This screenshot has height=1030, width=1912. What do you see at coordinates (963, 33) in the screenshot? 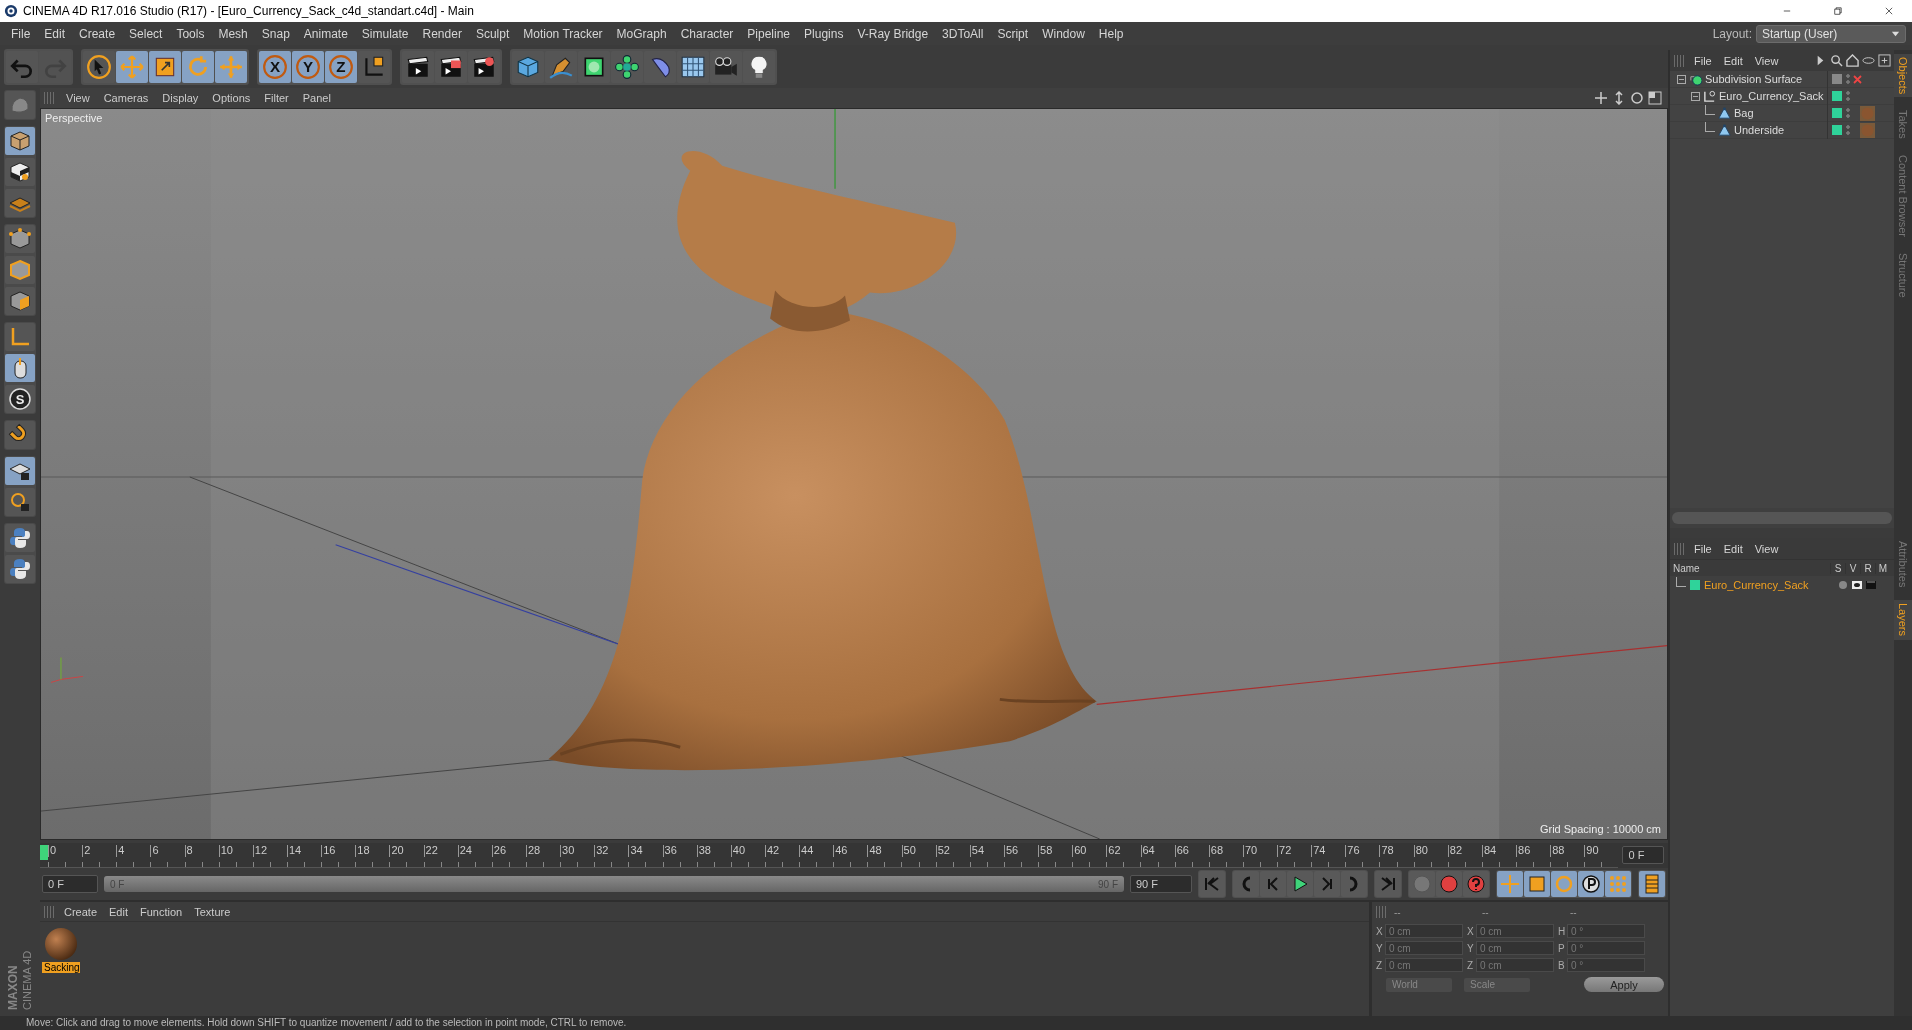
I see `menu-item: 3DToAll` at bounding box center [963, 33].